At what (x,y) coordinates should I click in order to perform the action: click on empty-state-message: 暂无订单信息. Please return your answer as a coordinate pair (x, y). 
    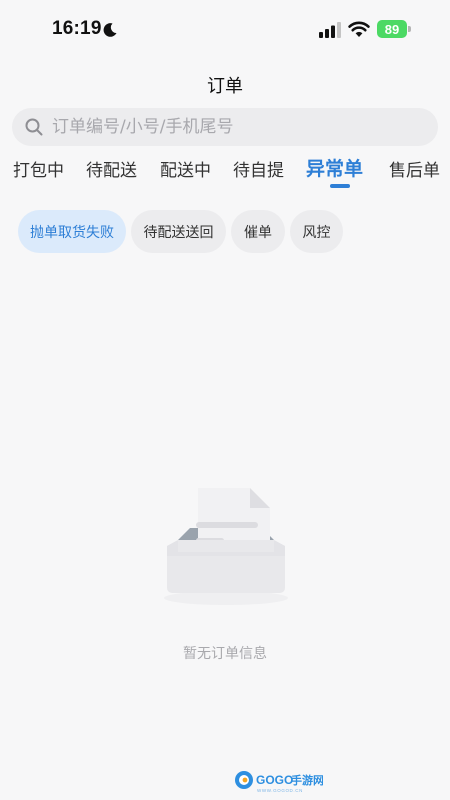
    Looking at the image, I should click on (225, 654).